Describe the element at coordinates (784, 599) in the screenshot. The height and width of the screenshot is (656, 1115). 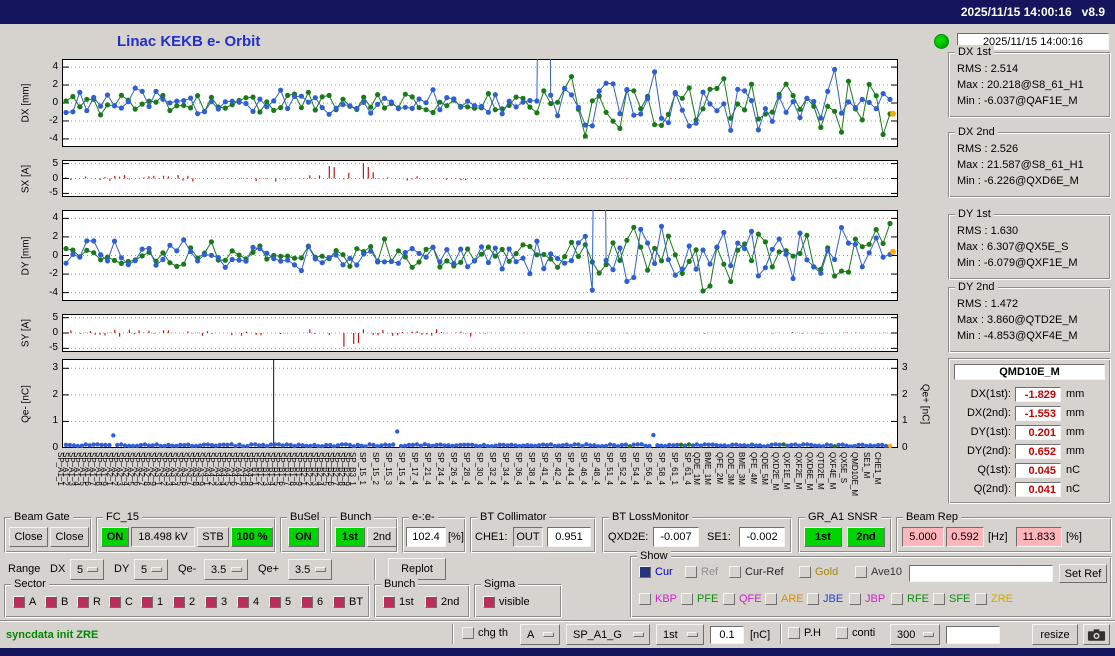
I see `show-toggle-are: ARE` at that location.